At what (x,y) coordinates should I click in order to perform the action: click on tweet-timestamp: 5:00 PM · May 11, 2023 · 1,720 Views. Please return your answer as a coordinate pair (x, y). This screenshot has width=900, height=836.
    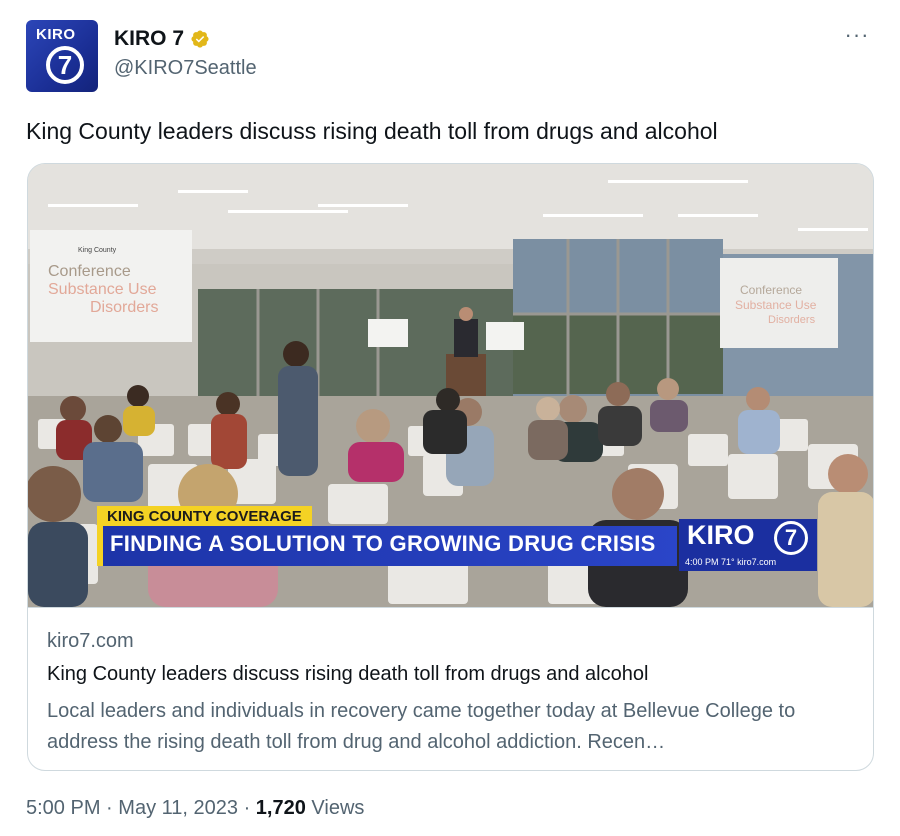
    Looking at the image, I should click on (195, 808).